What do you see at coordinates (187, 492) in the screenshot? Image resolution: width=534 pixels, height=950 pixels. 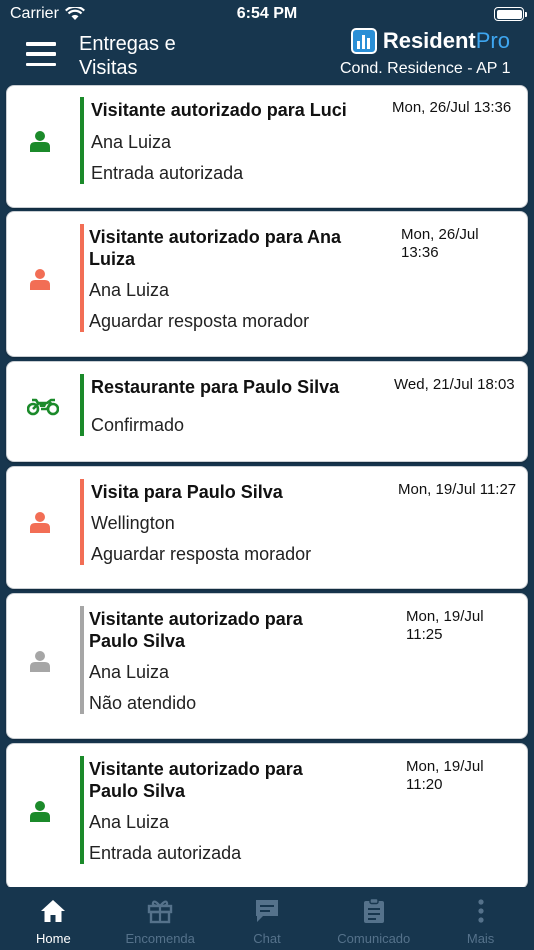 I see `card-title: Visita para Paulo Silva` at bounding box center [187, 492].